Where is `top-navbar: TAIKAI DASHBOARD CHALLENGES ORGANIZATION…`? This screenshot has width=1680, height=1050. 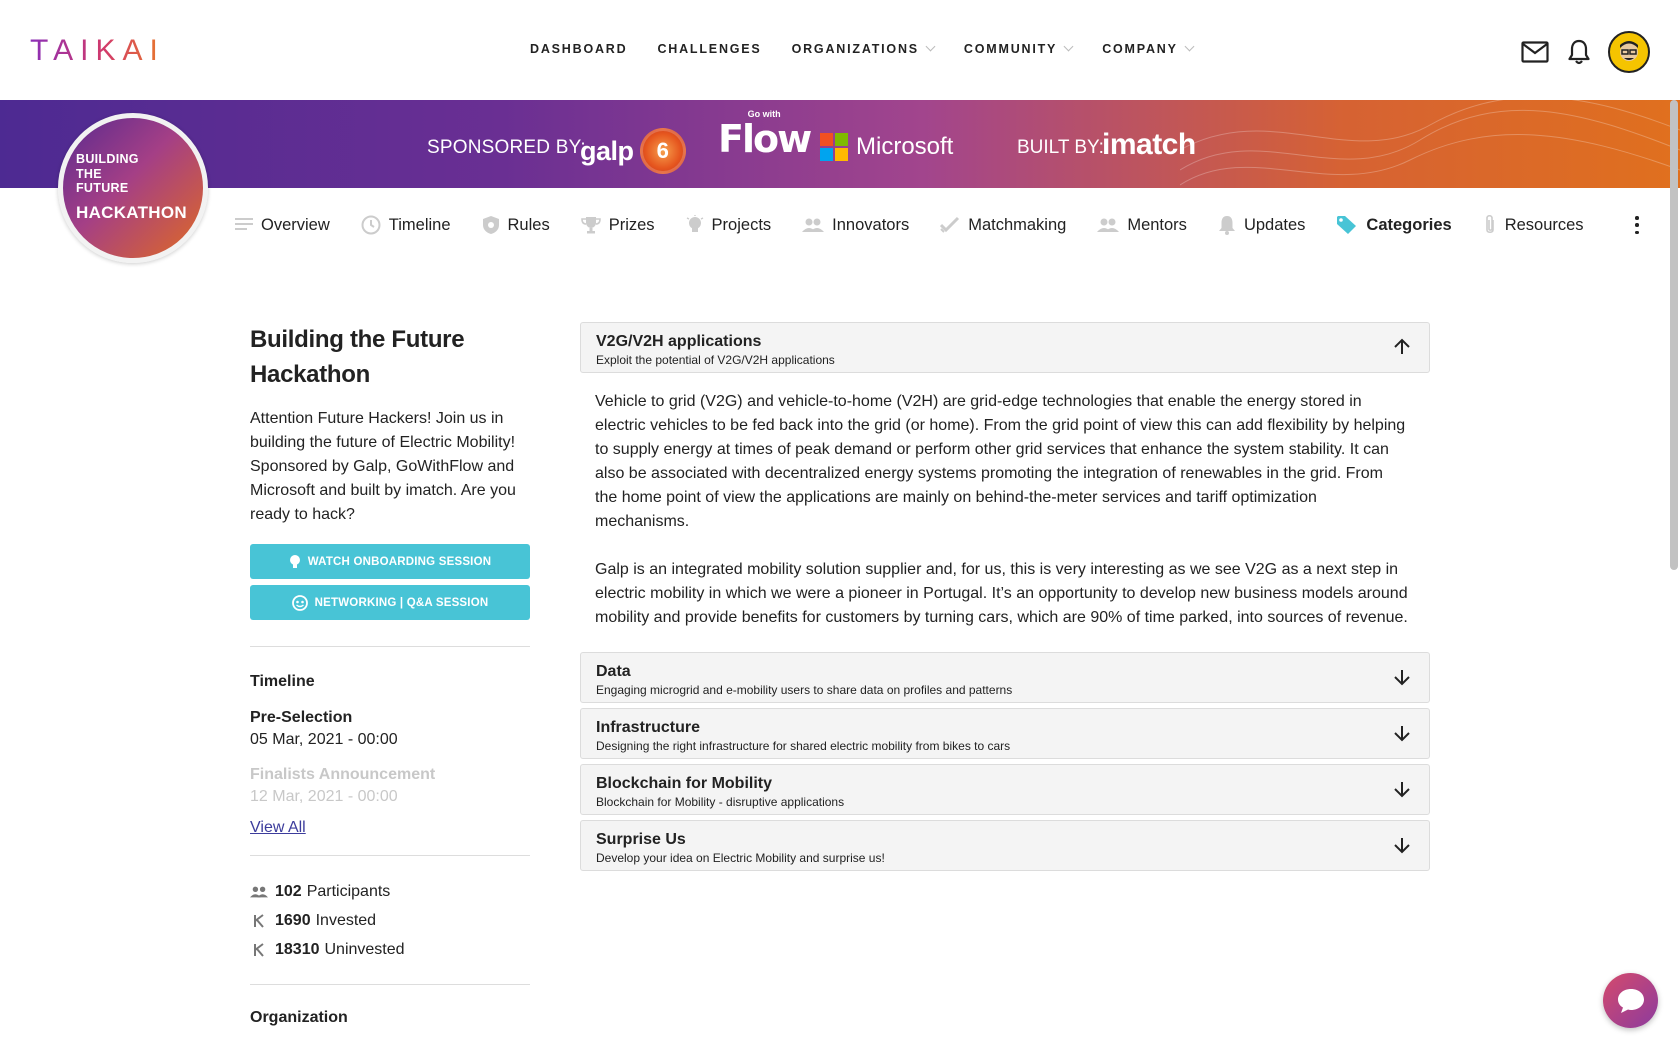 top-navbar: TAIKAI DASHBOARD CHALLENGES ORGANIZATION… is located at coordinates (840, 50).